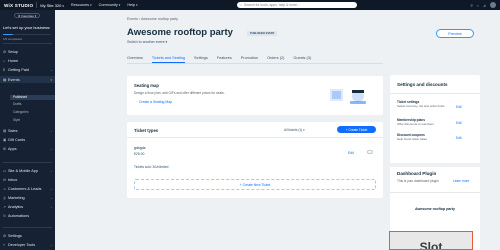 The height and width of the screenshot is (250, 500). Describe the element at coordinates (302, 59) in the screenshot. I see `tab-guests: Guests (3)` at that location.